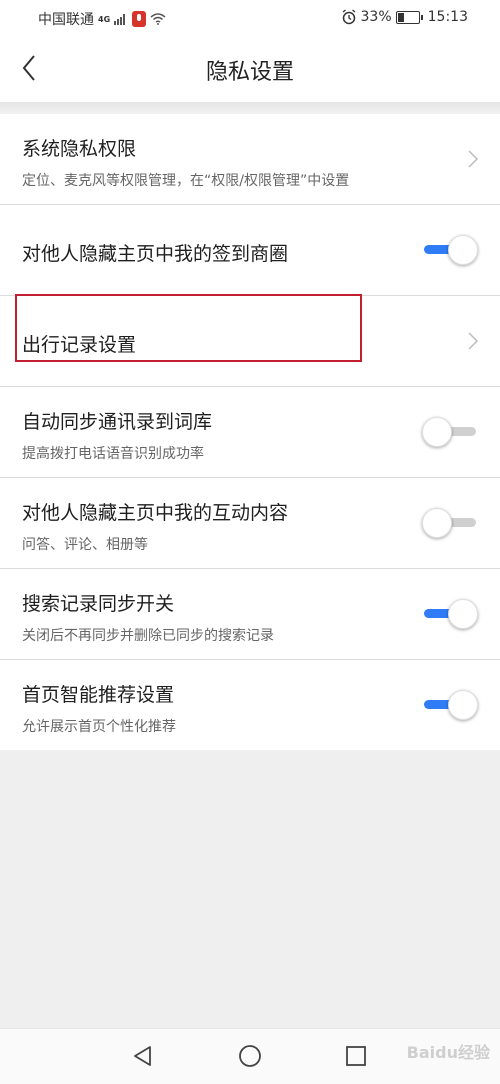 This screenshot has height=1084, width=500. I want to click on battery-percent: 33%, so click(376, 17).